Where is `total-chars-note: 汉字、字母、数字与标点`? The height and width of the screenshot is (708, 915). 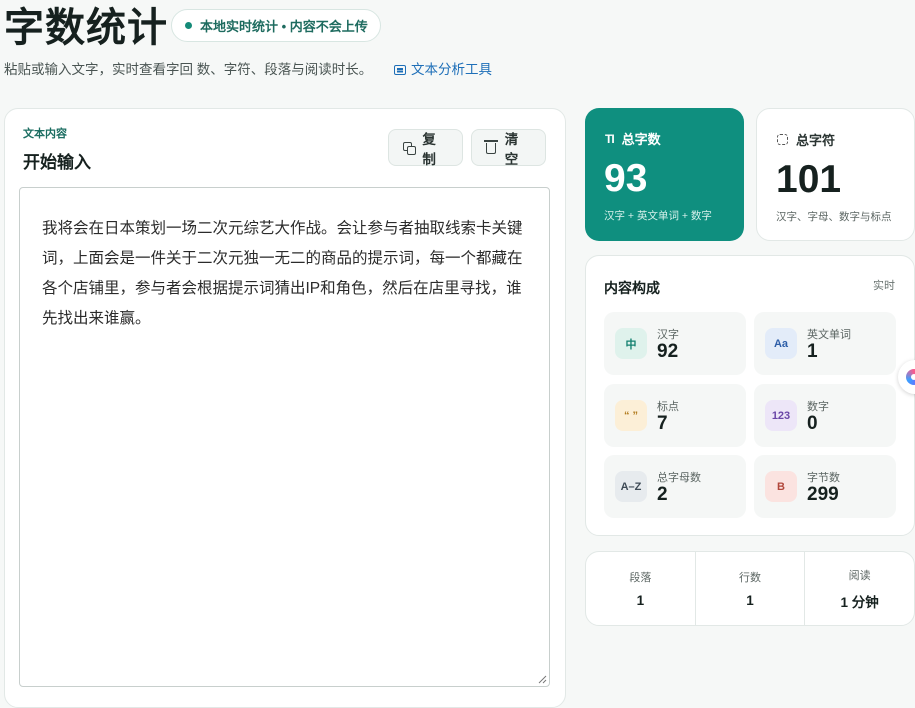
total-chars-note: 汉字、字母、数字与标点 is located at coordinates (834, 217).